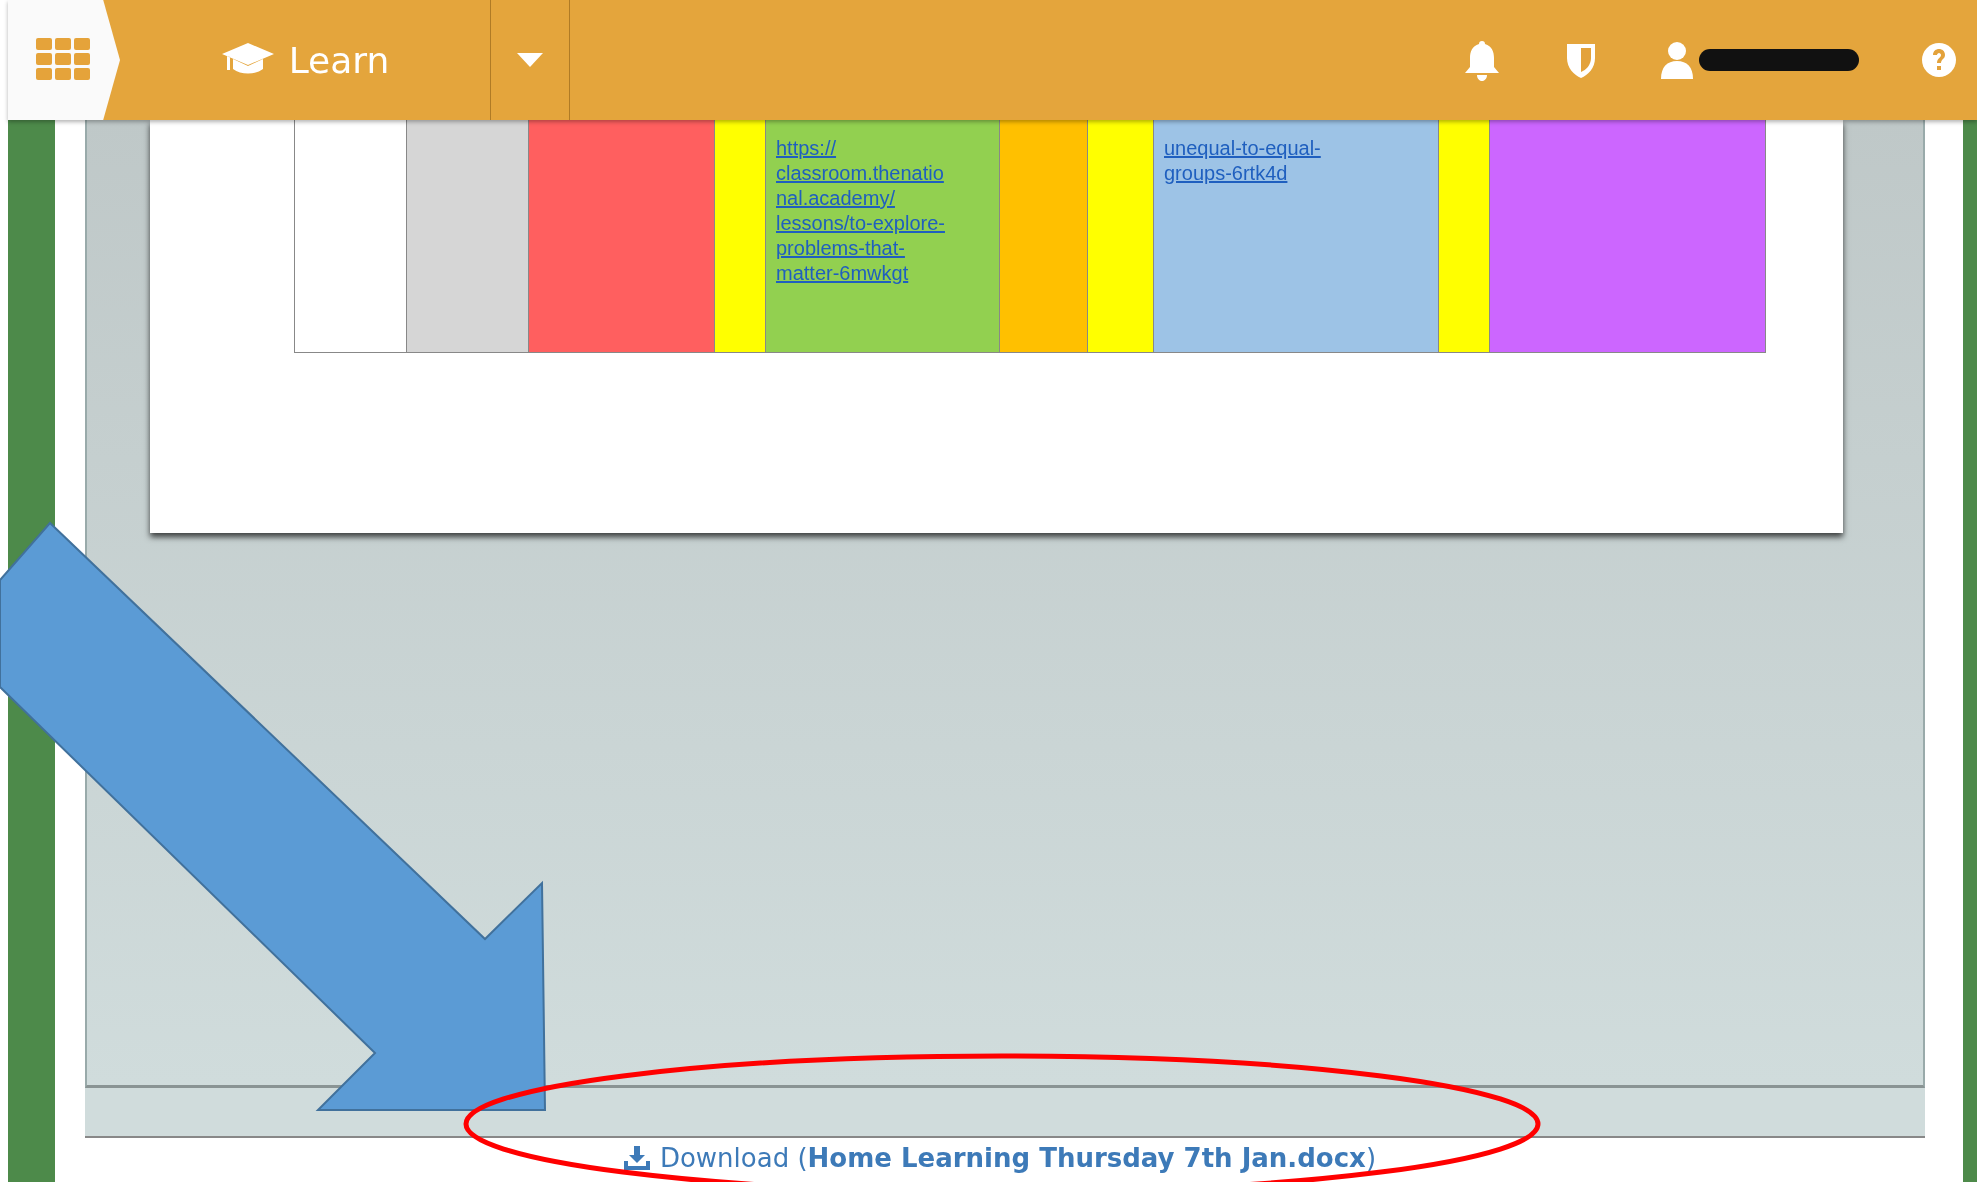 This screenshot has height=1182, width=1977. What do you see at coordinates (636, 1158) in the screenshot?
I see `download-icon` at bounding box center [636, 1158].